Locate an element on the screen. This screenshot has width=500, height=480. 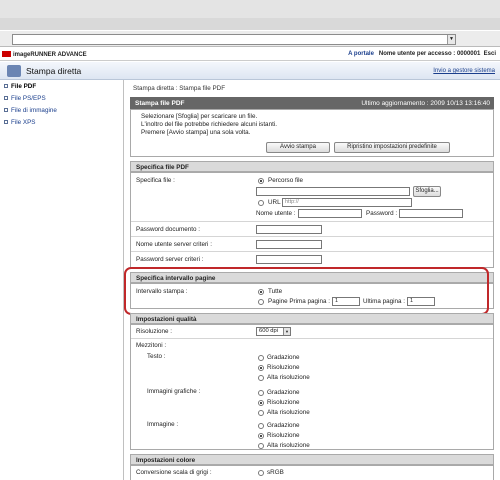
doc-password-input is located at coordinates (289, 229).